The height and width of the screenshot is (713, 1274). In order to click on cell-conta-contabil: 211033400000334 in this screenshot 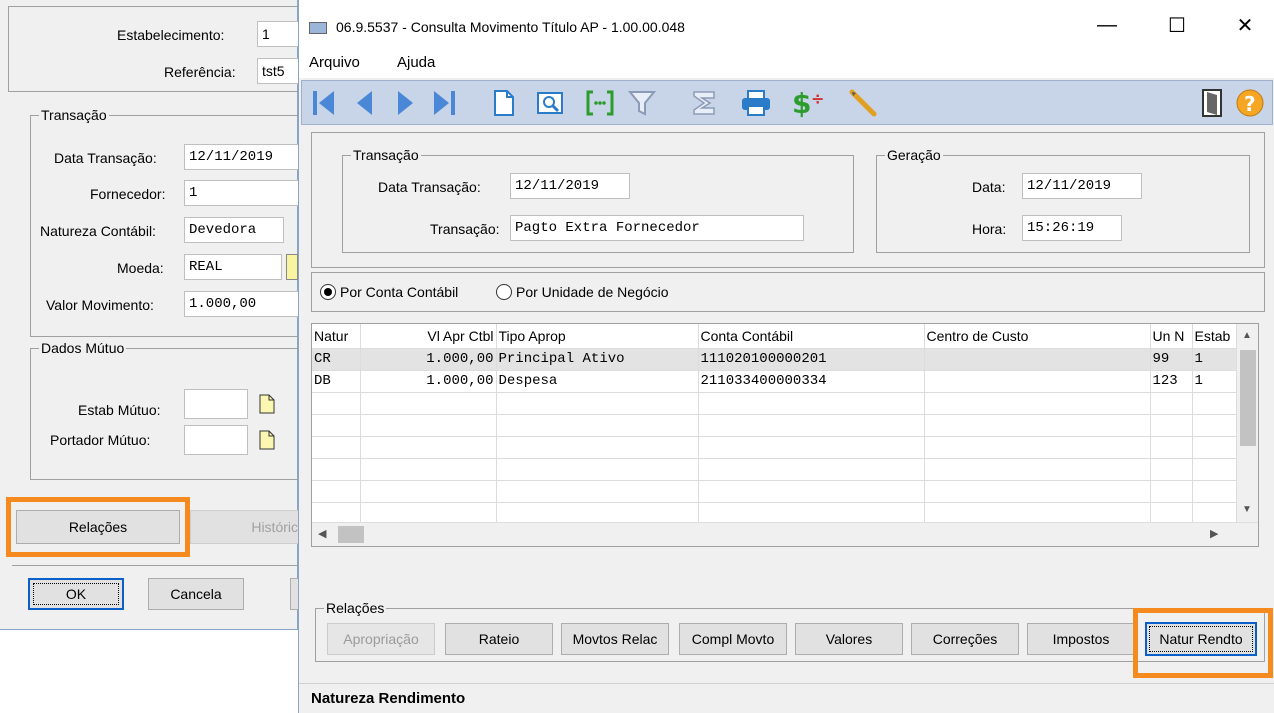, I will do `click(811, 381)`.